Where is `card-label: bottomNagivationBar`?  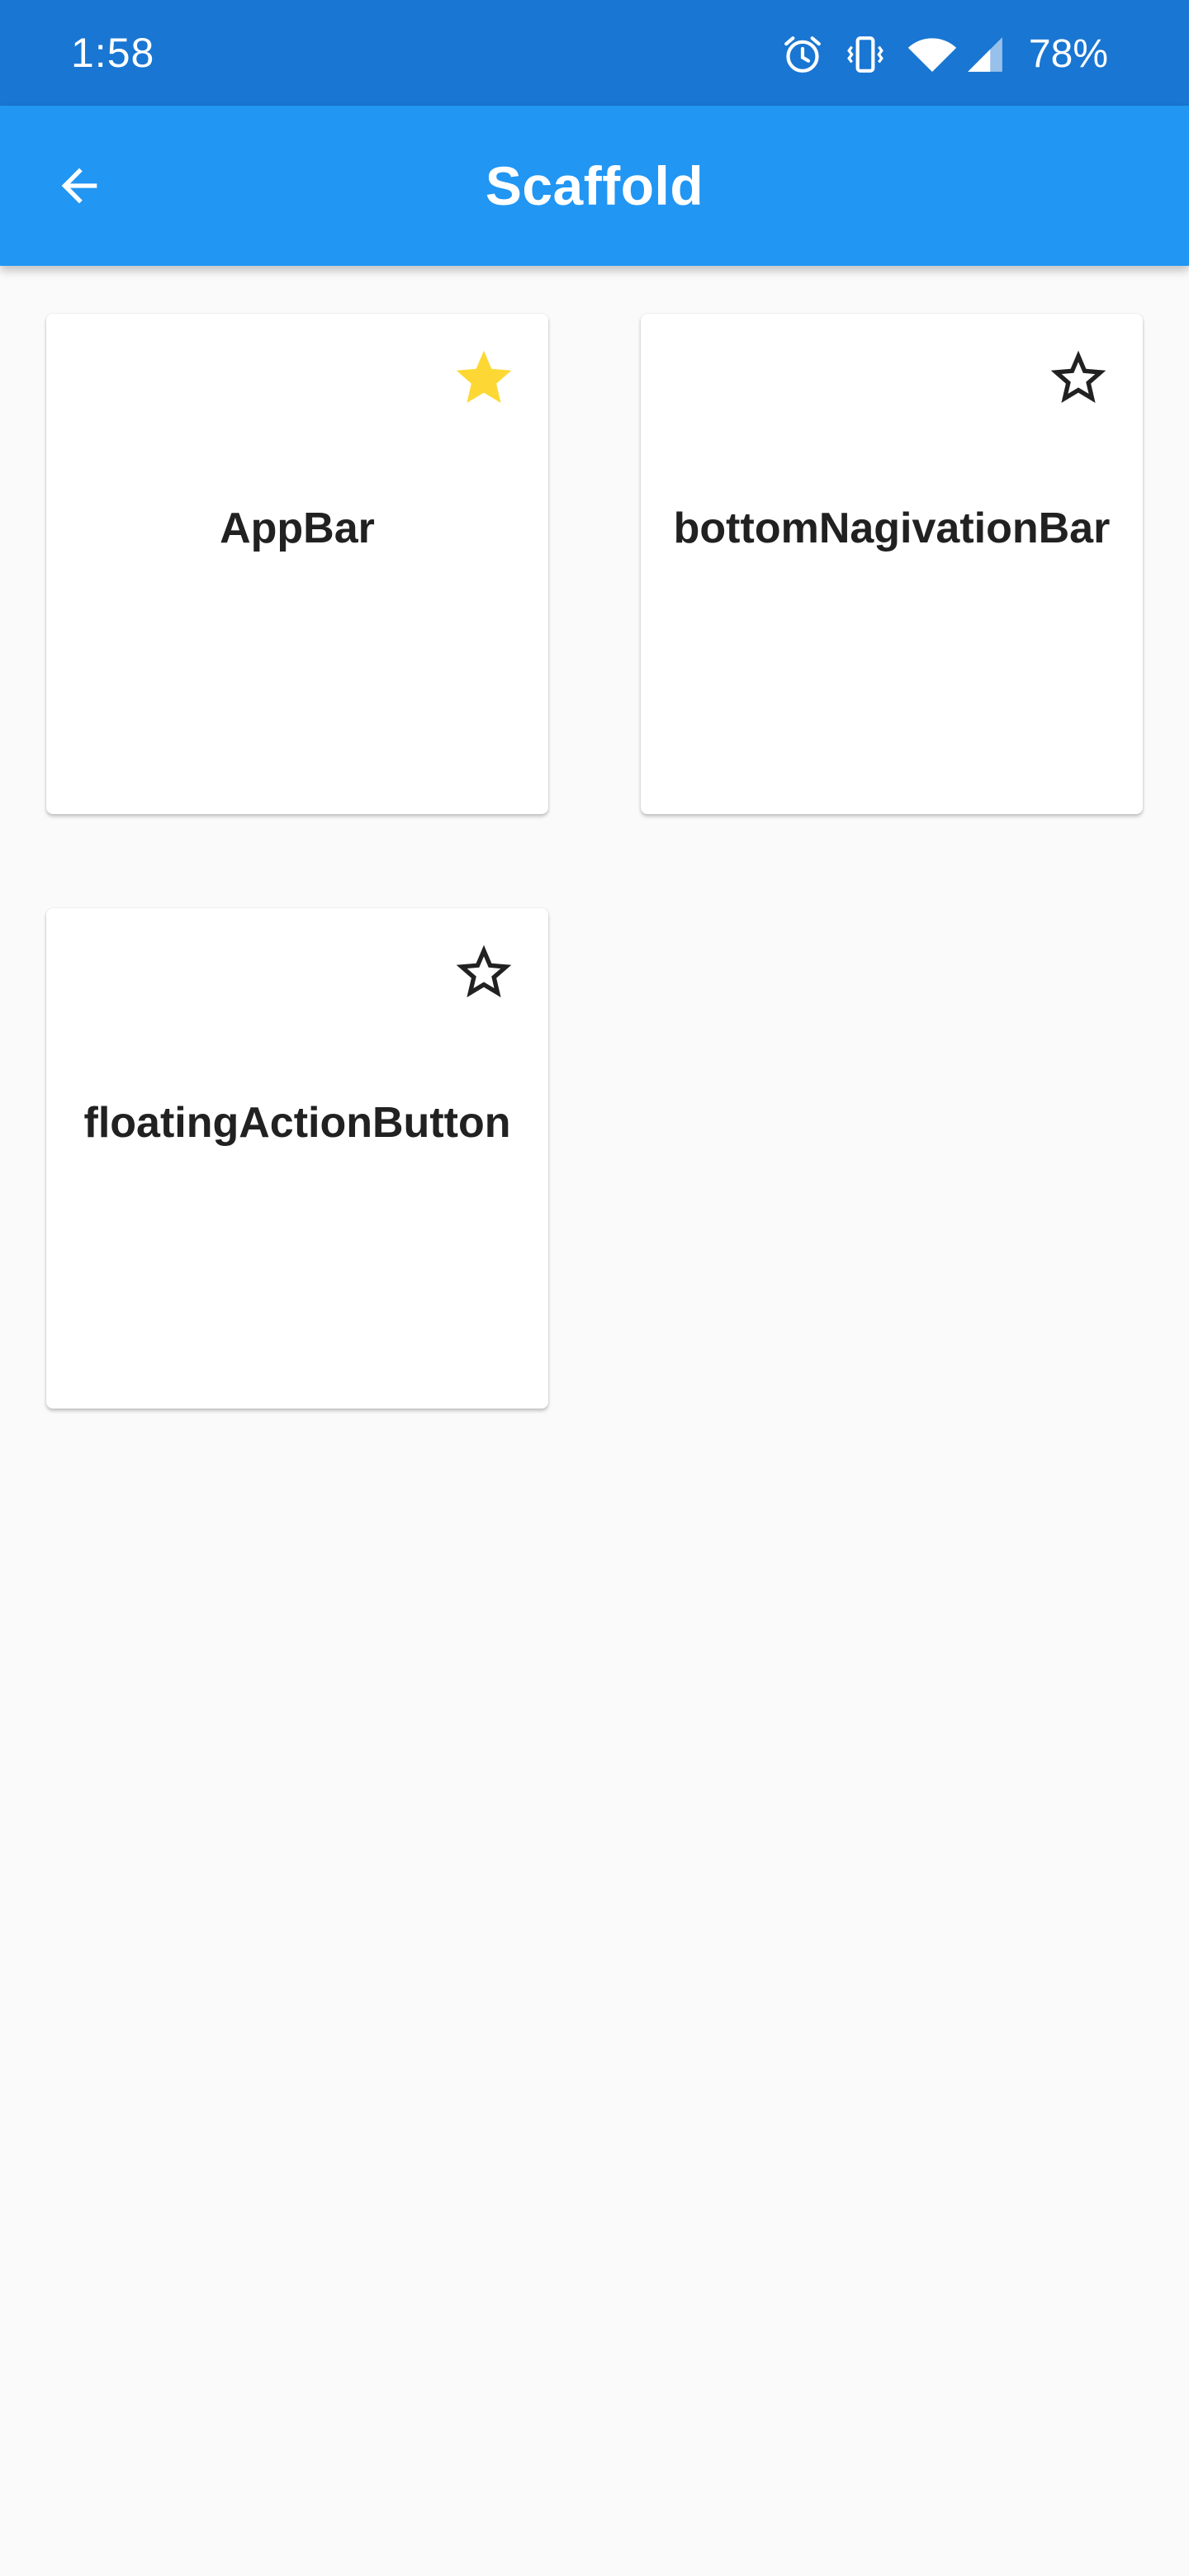
card-label: bottomNagivationBar is located at coordinates (892, 528).